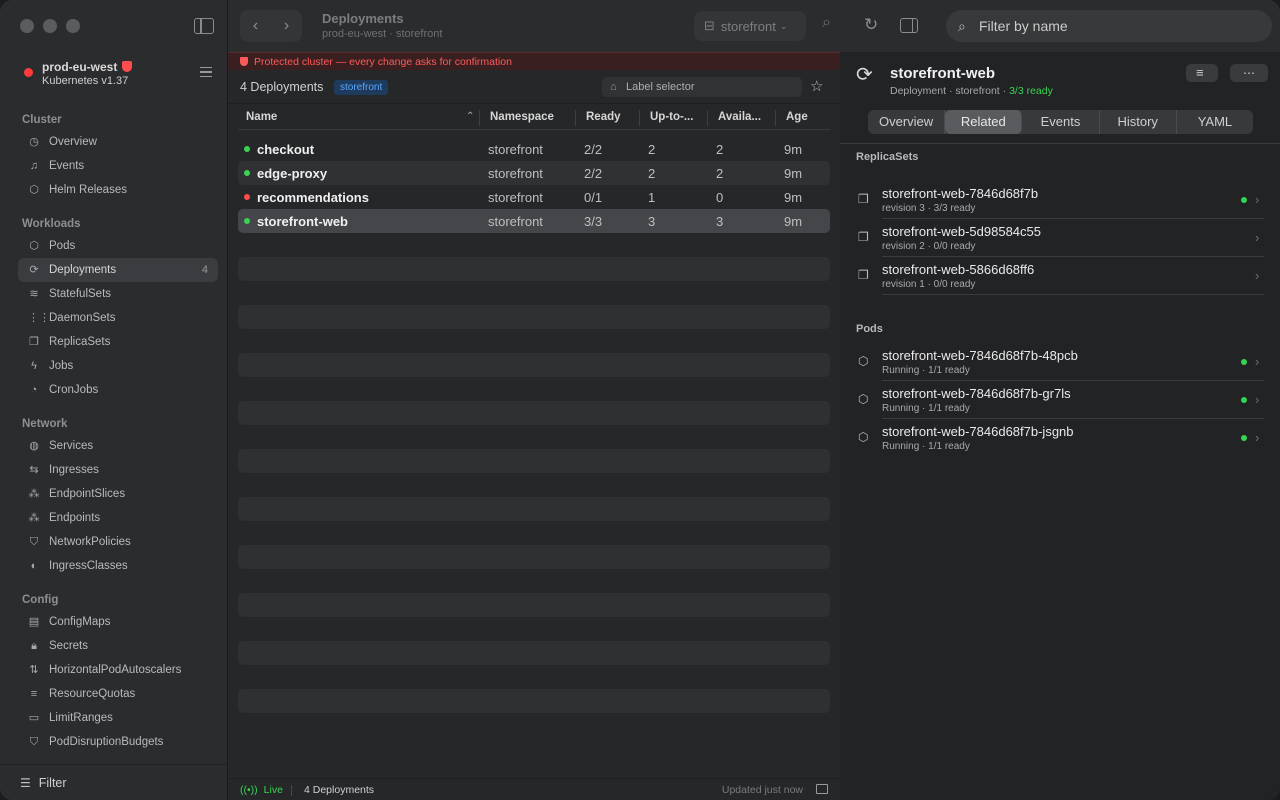 The height and width of the screenshot is (800, 1280). Describe the element at coordinates (255, 26) in the screenshot. I see `back-chevron-icon: ‹` at that location.